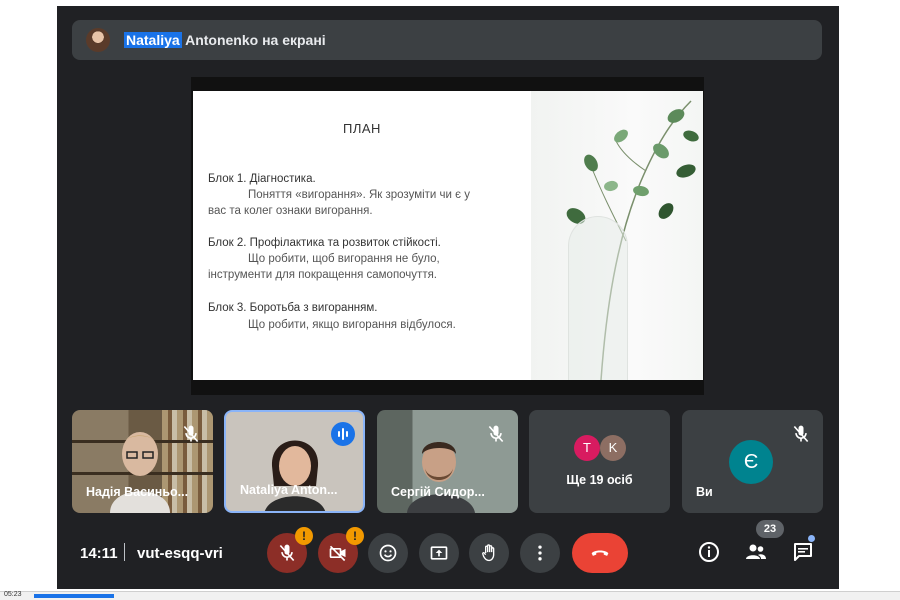  I want to click on participants-count-badge: 23, so click(770, 529).